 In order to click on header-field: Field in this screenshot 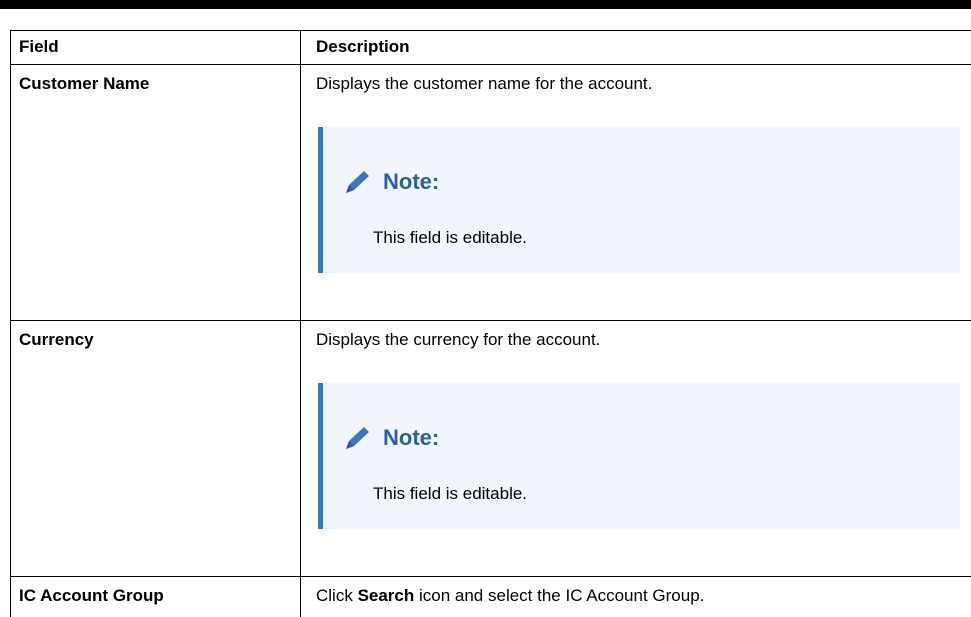, I will do `click(156, 47)`.